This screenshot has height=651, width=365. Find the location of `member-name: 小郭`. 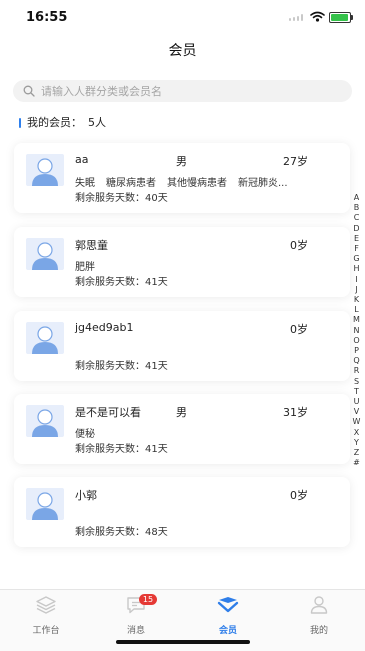

member-name: 小郭 is located at coordinates (86, 495).